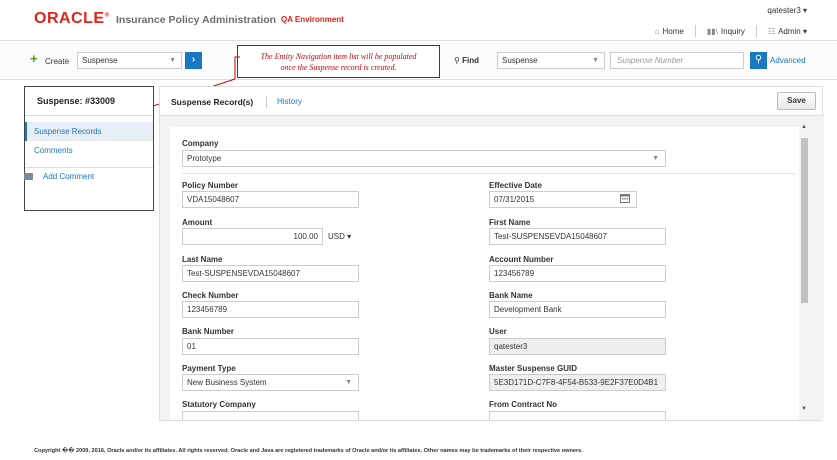  What do you see at coordinates (466, 60) in the screenshot?
I see `find-label: ⚲ Find` at bounding box center [466, 60].